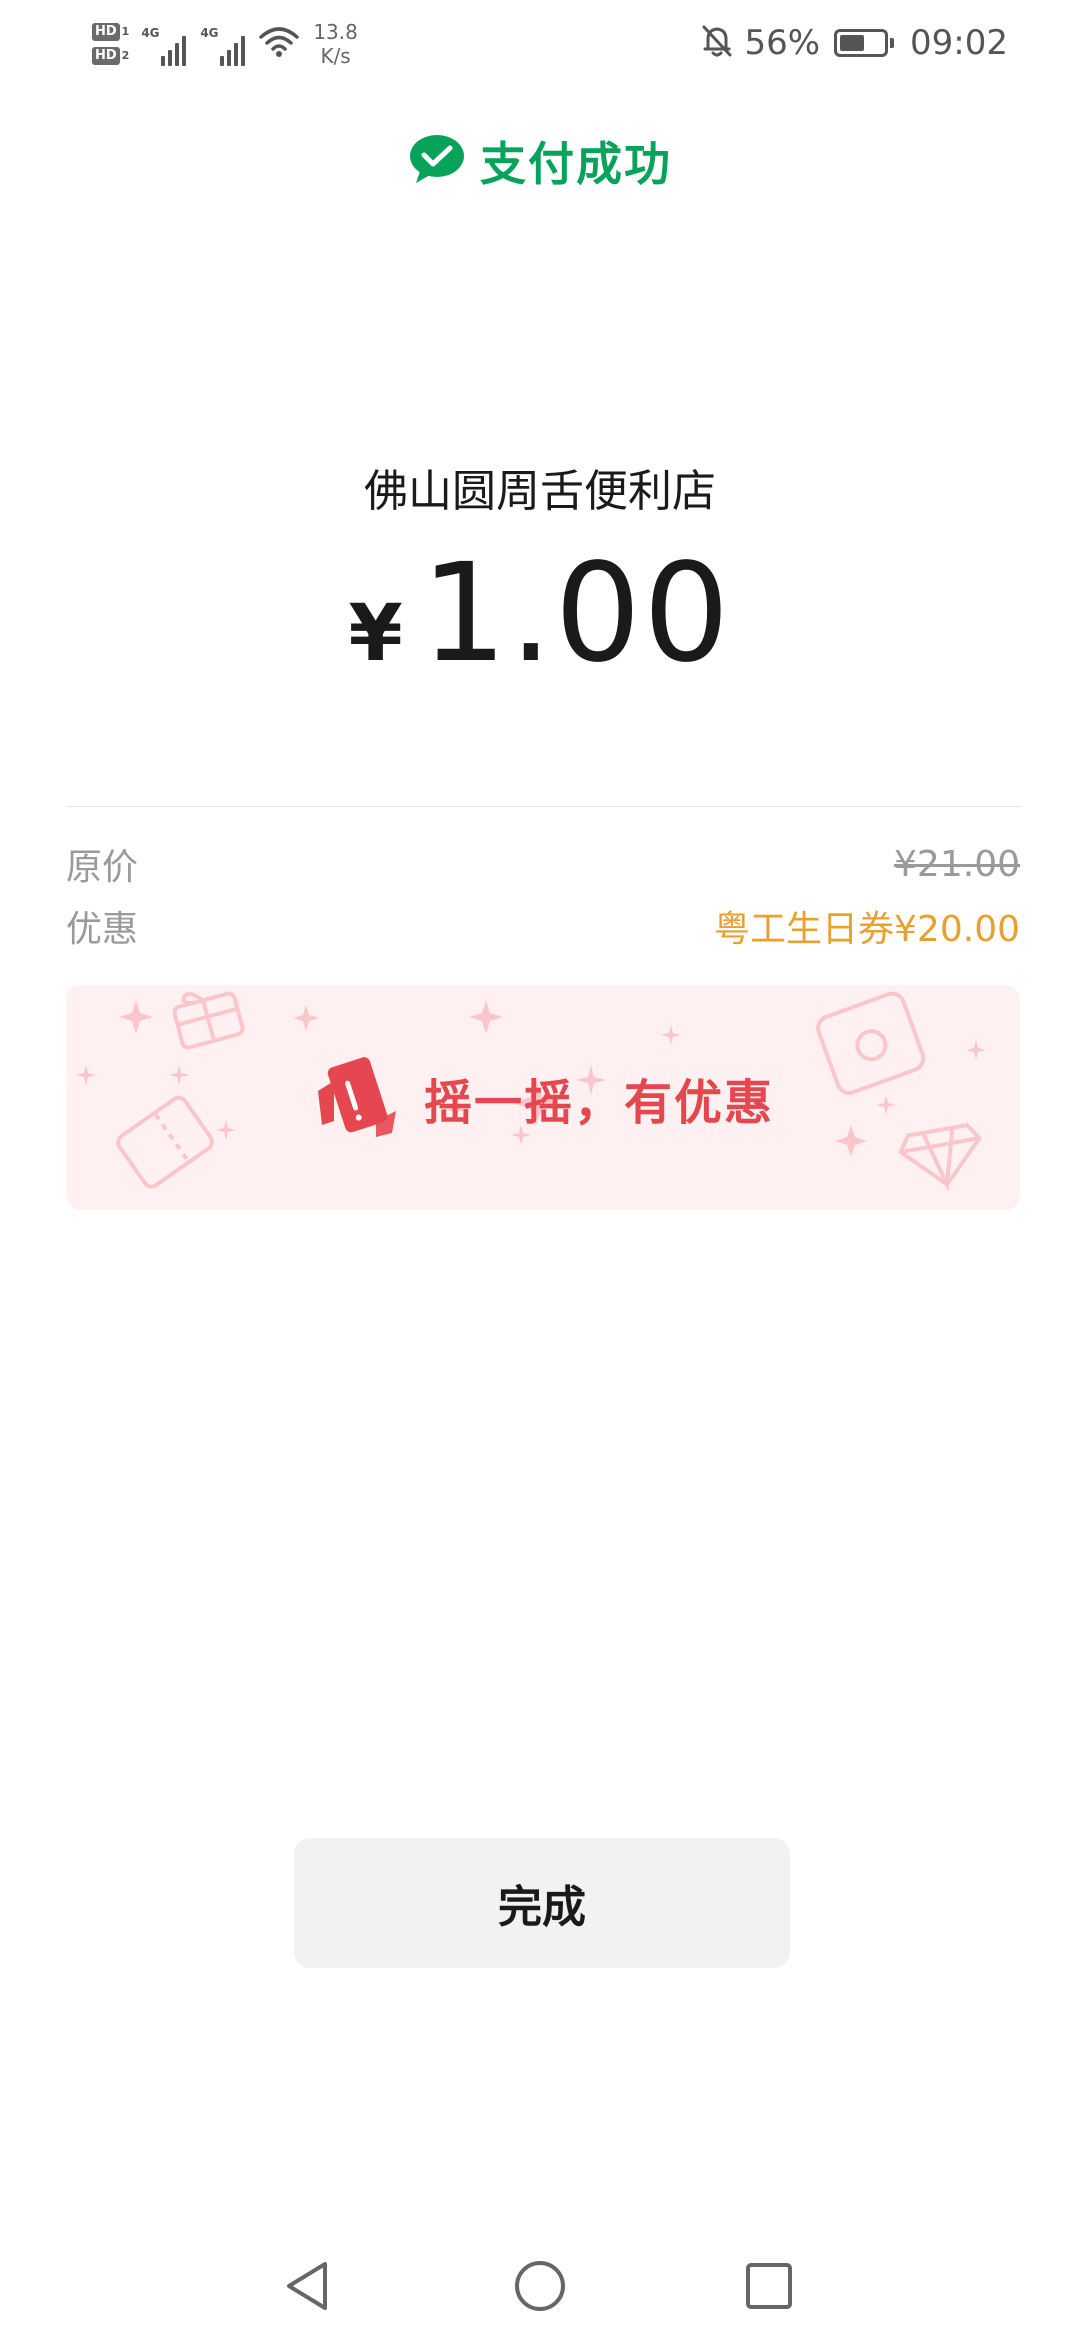 The width and height of the screenshot is (1080, 2340). Describe the element at coordinates (717, 43) in the screenshot. I see `bell-off-icon` at that location.